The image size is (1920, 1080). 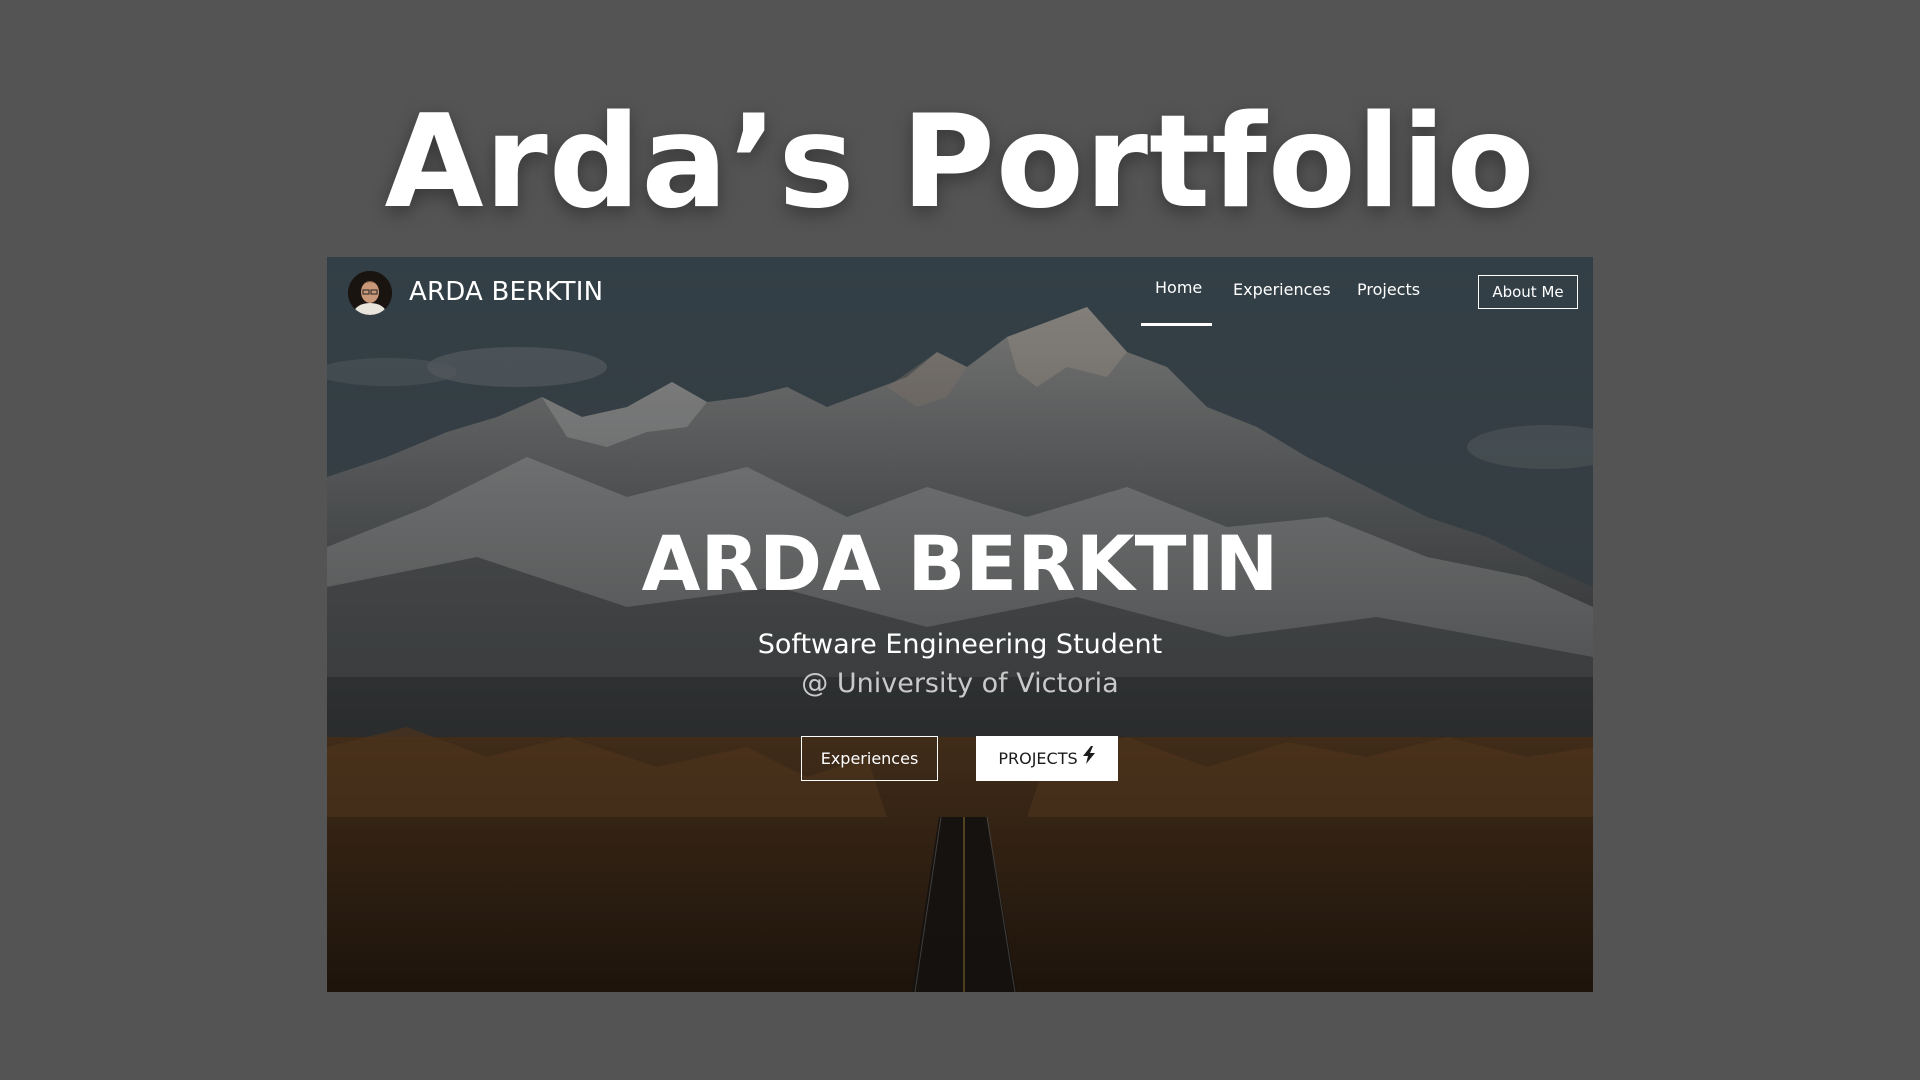 I want to click on nav-link-experiences: Experiences, so click(x=1282, y=290).